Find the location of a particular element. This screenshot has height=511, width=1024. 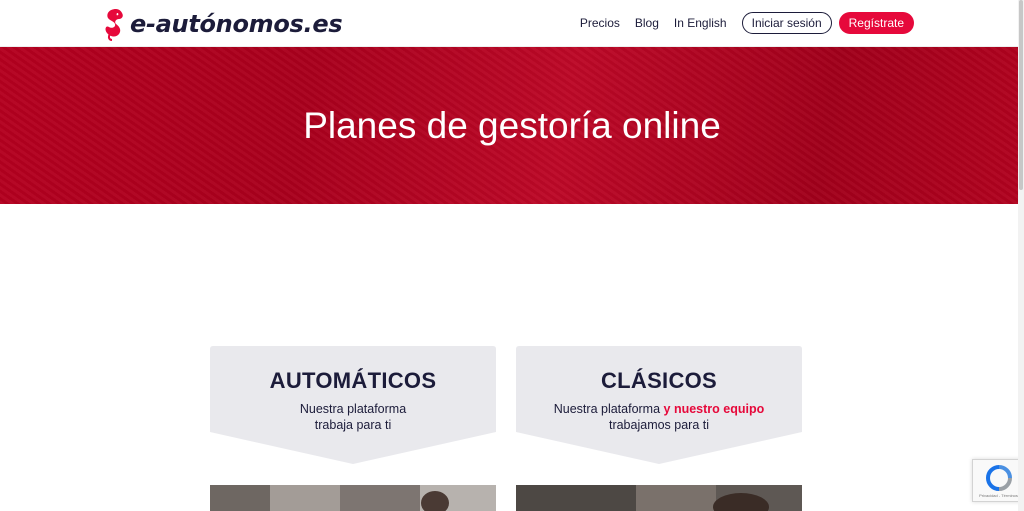

recaptcha-icon is located at coordinates (998, 478).